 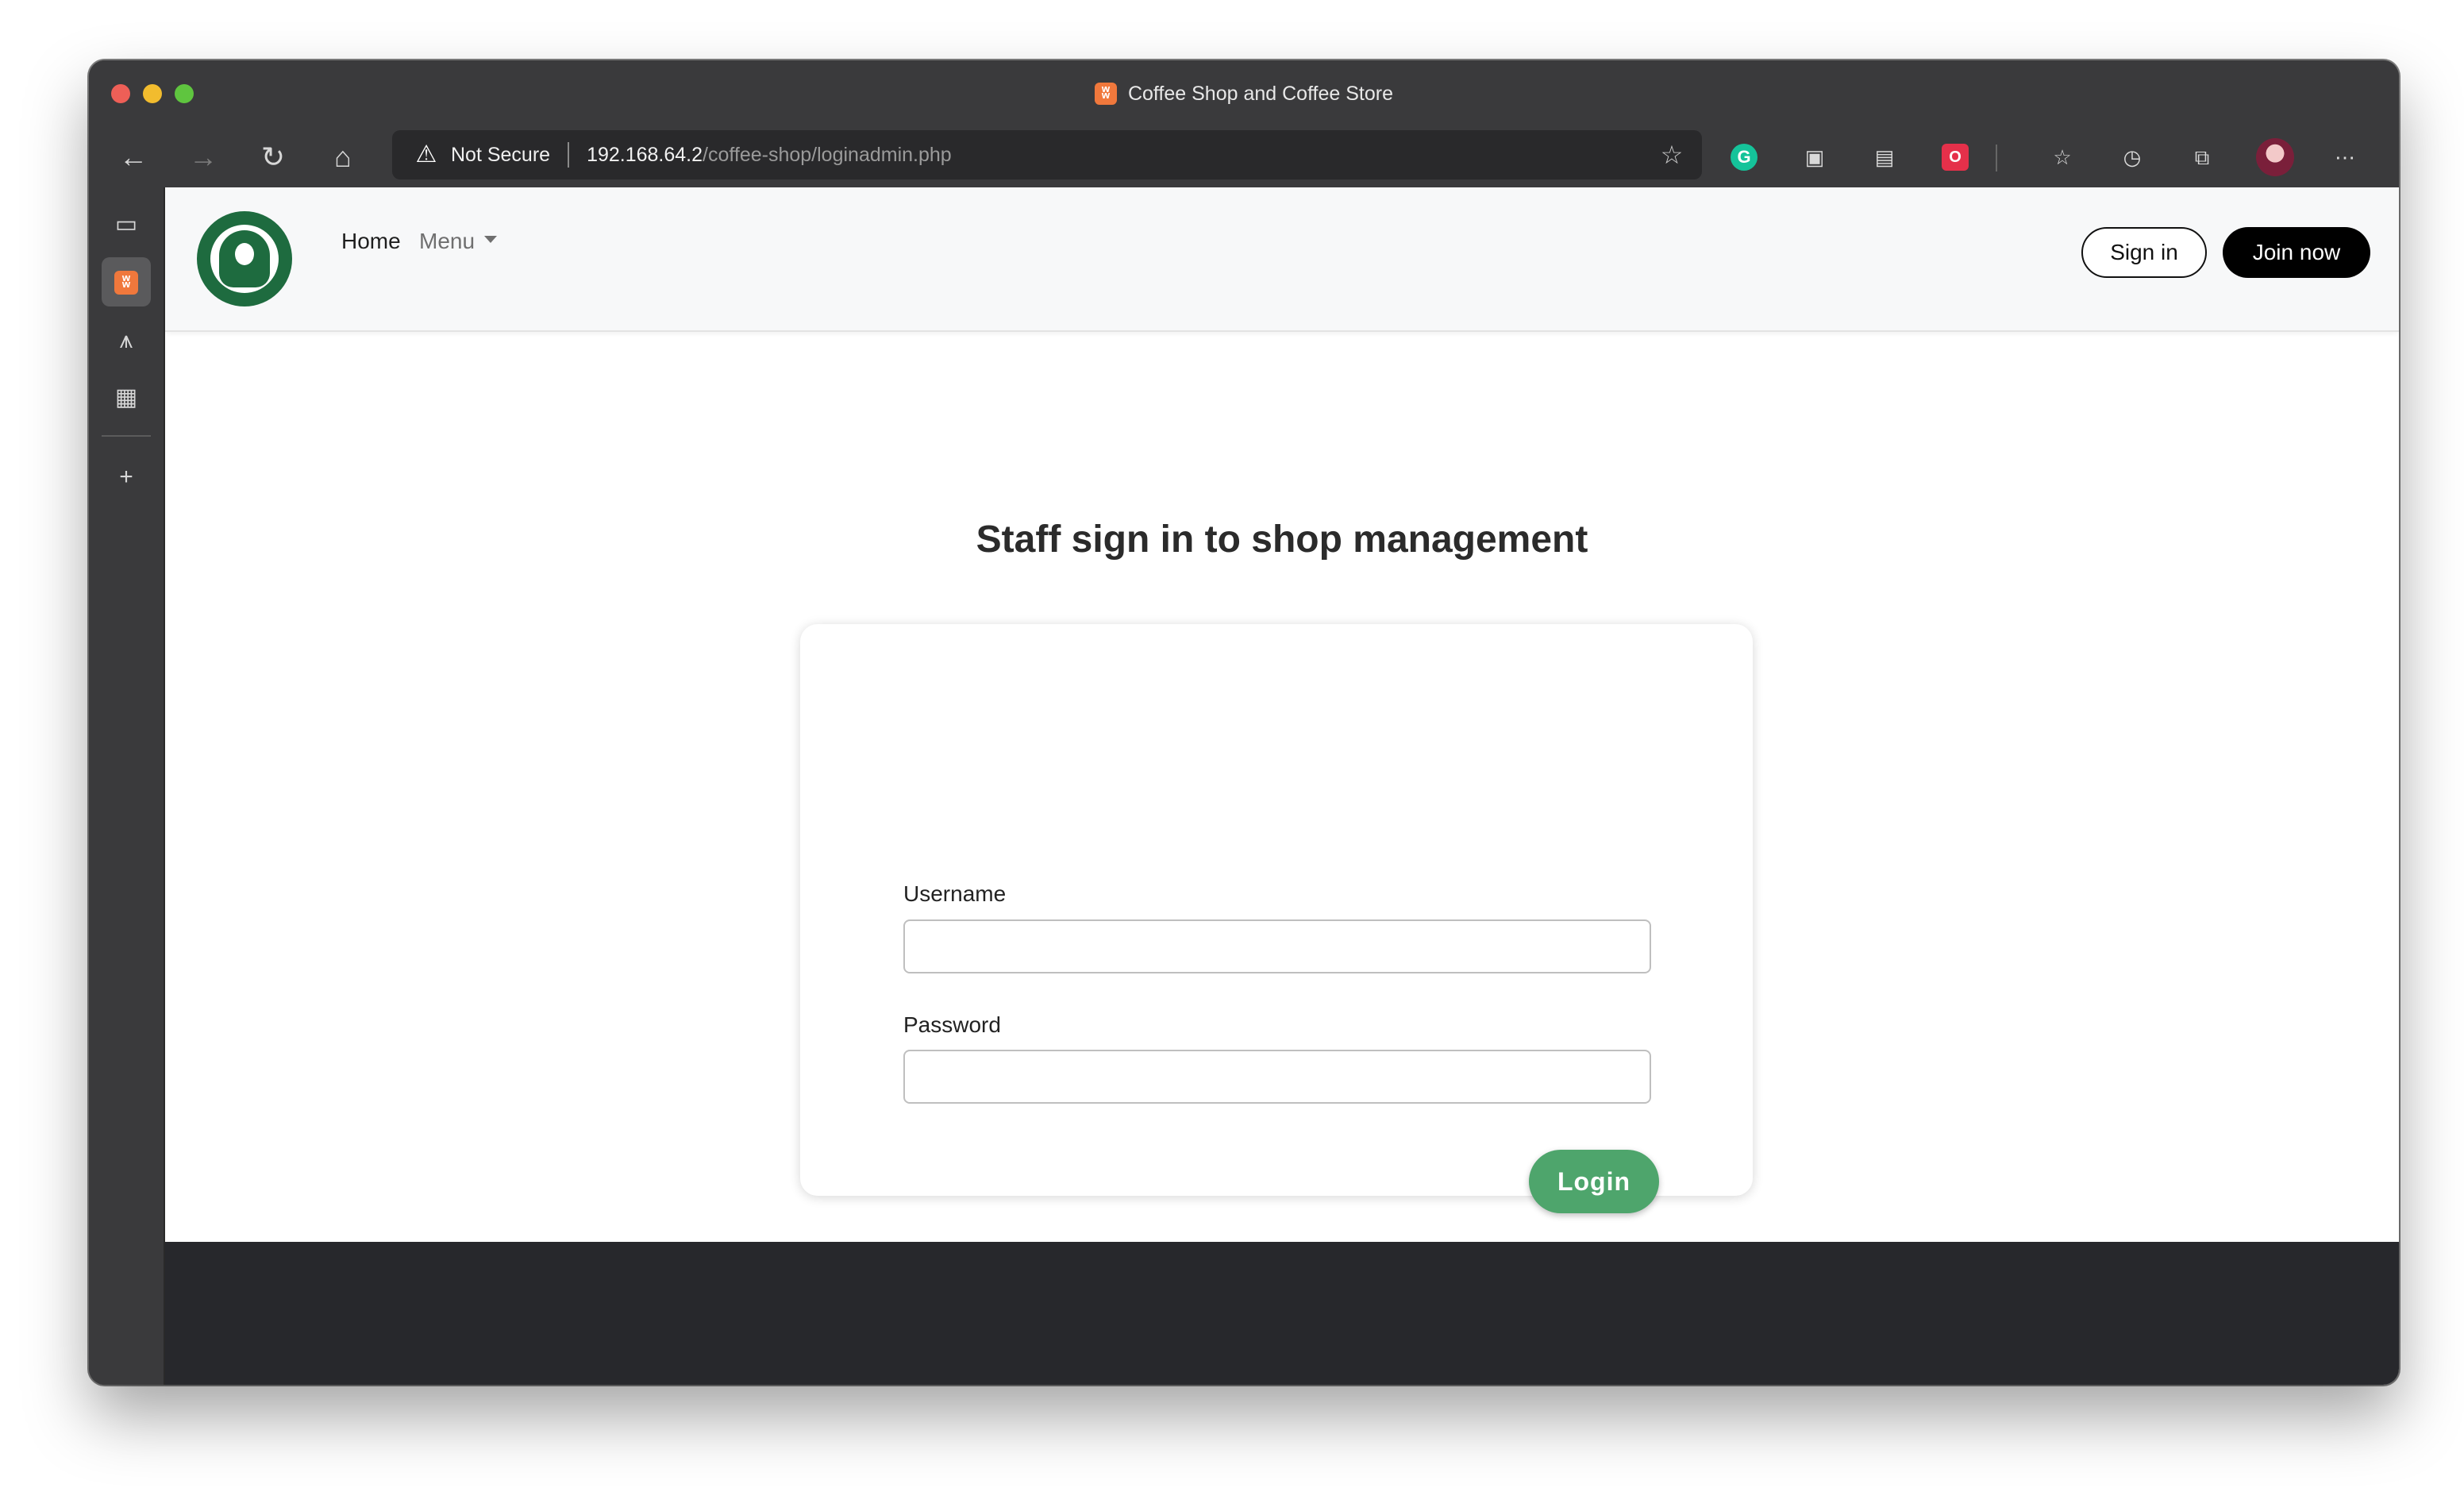 I want to click on add-favorite-icon: ☆, so click(x=1672, y=155).